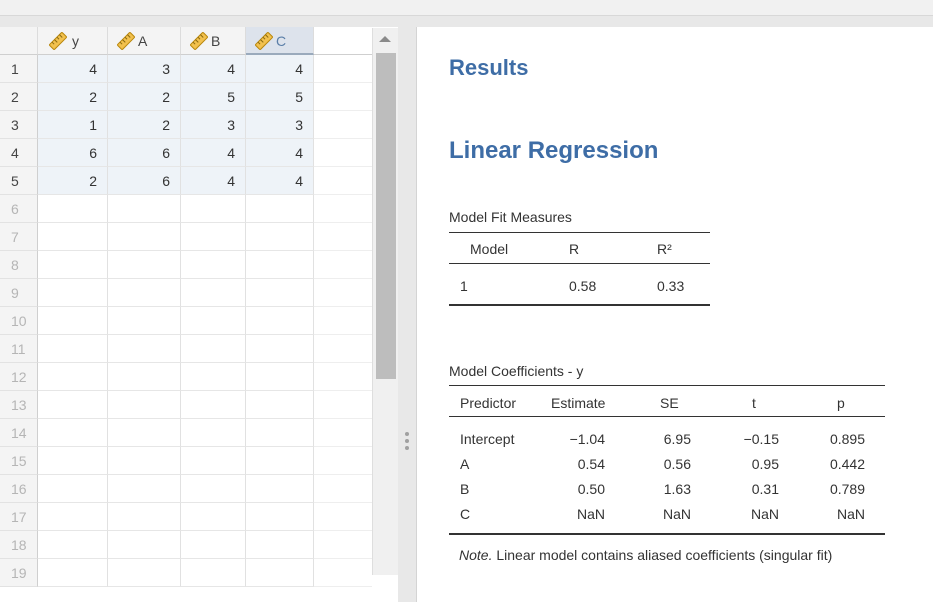 This screenshot has height=602, width=933. What do you see at coordinates (19, 125) in the screenshot?
I see `row-number: 3` at bounding box center [19, 125].